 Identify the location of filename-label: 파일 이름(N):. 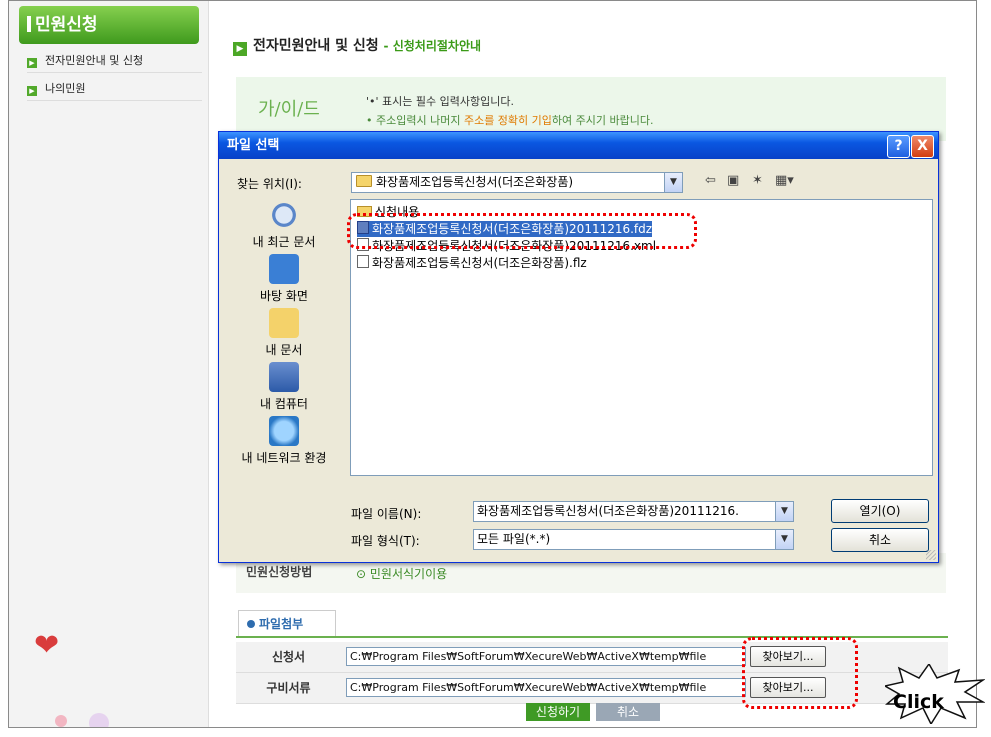
(386, 514).